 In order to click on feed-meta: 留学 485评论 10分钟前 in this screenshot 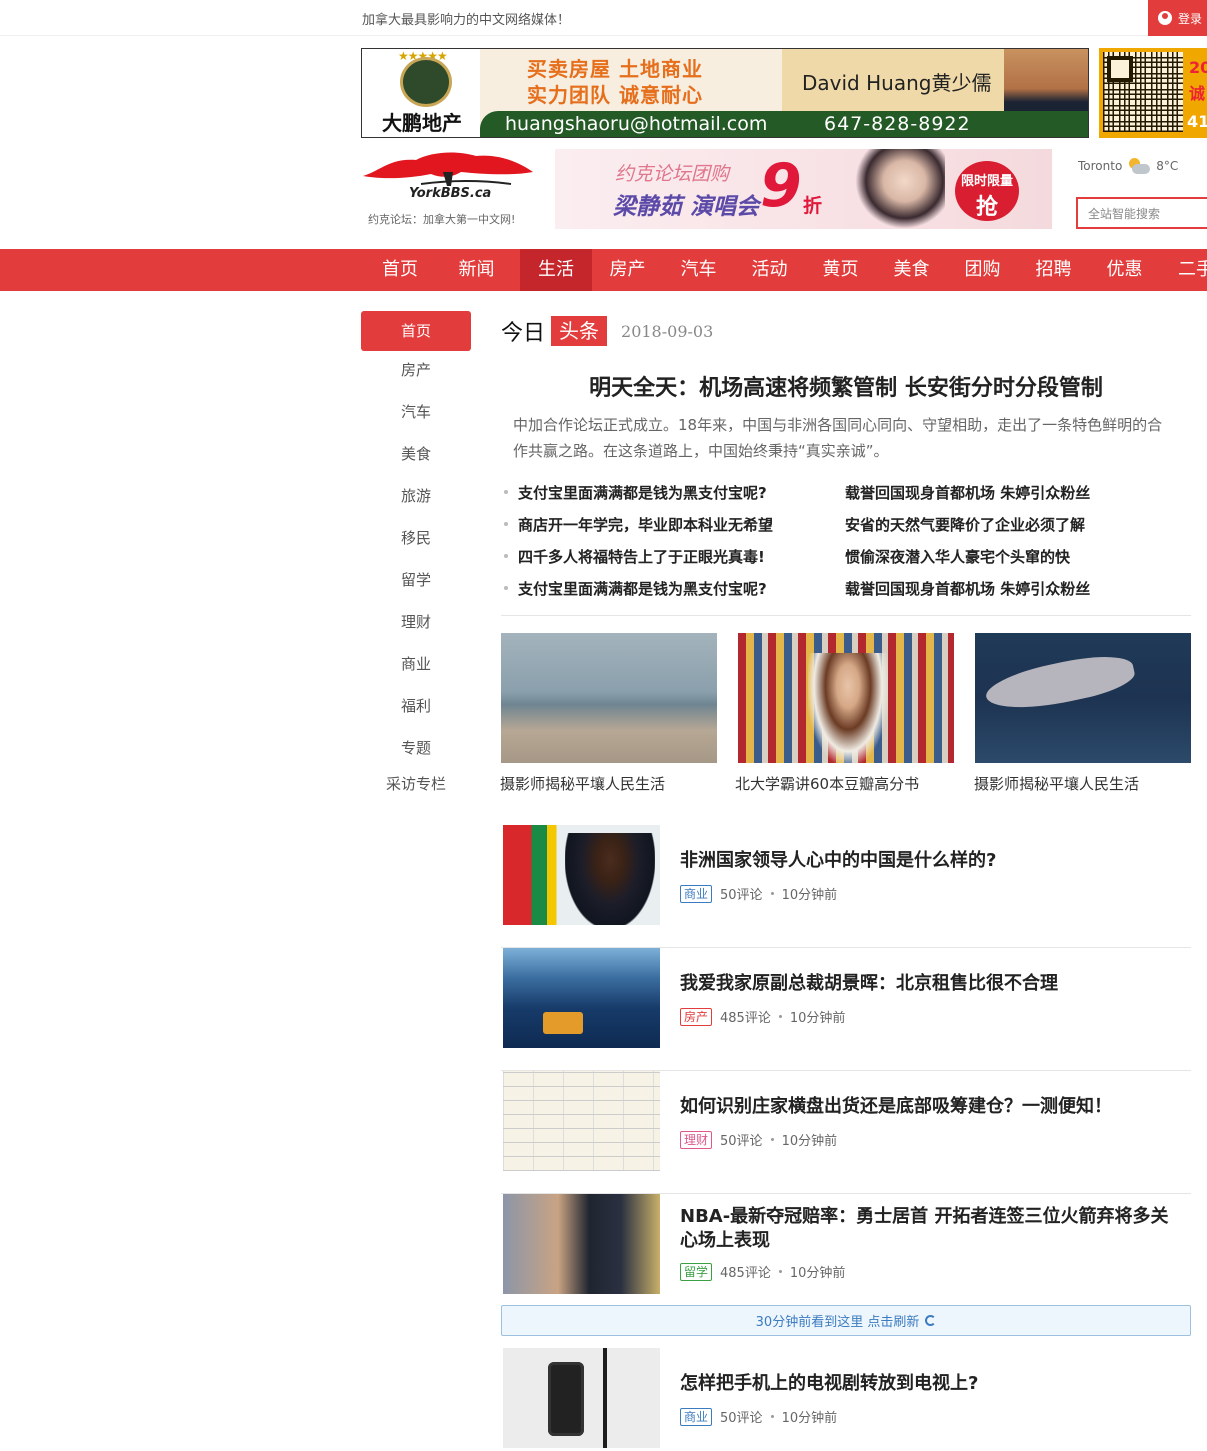, I will do `click(762, 1271)`.